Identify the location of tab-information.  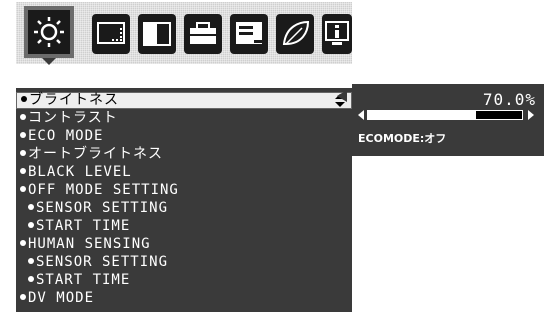
(337, 34).